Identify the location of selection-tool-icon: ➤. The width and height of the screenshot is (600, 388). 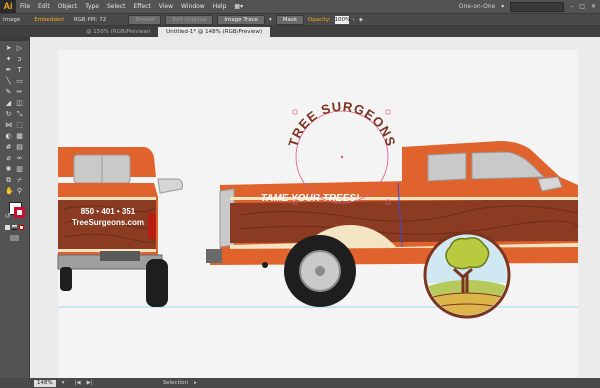
(8, 48).